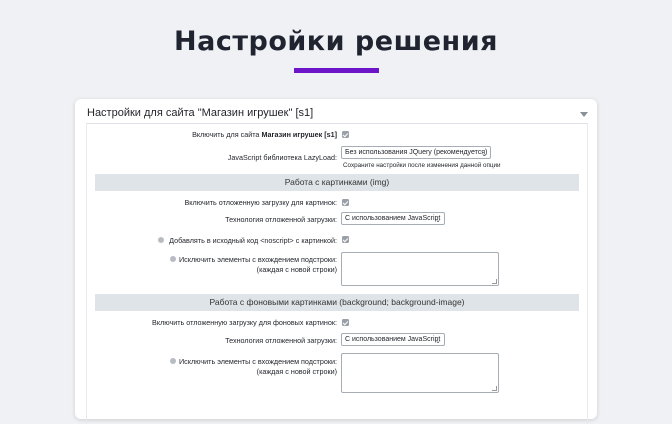  Describe the element at coordinates (345, 239) in the screenshot. I see `images-noscript-checkbox` at that location.